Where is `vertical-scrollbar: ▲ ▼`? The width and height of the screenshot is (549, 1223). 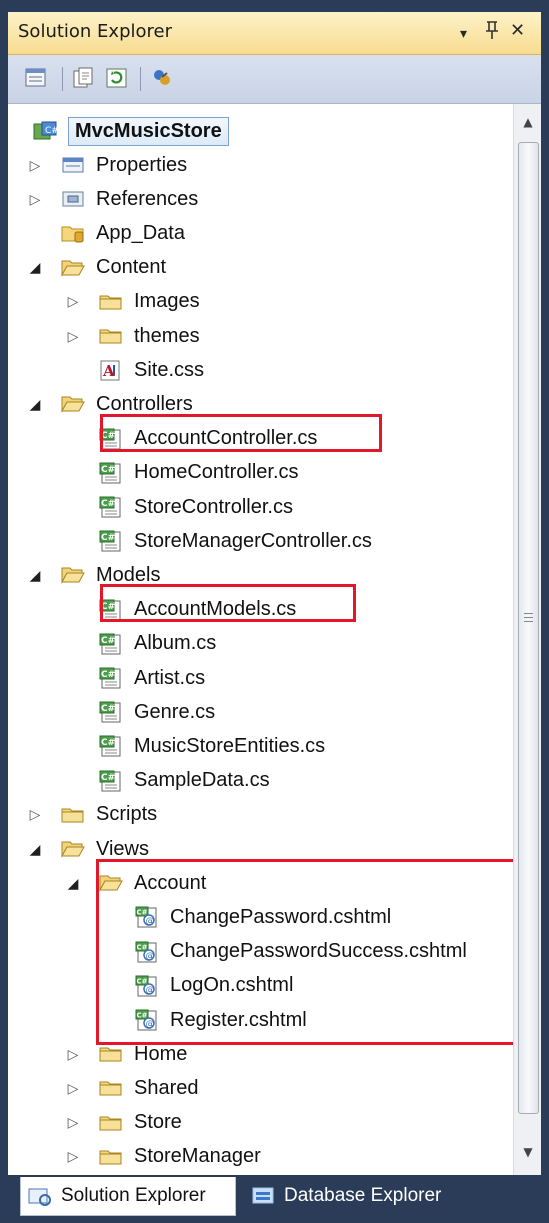 vertical-scrollbar: ▲ ▼ is located at coordinates (527, 639).